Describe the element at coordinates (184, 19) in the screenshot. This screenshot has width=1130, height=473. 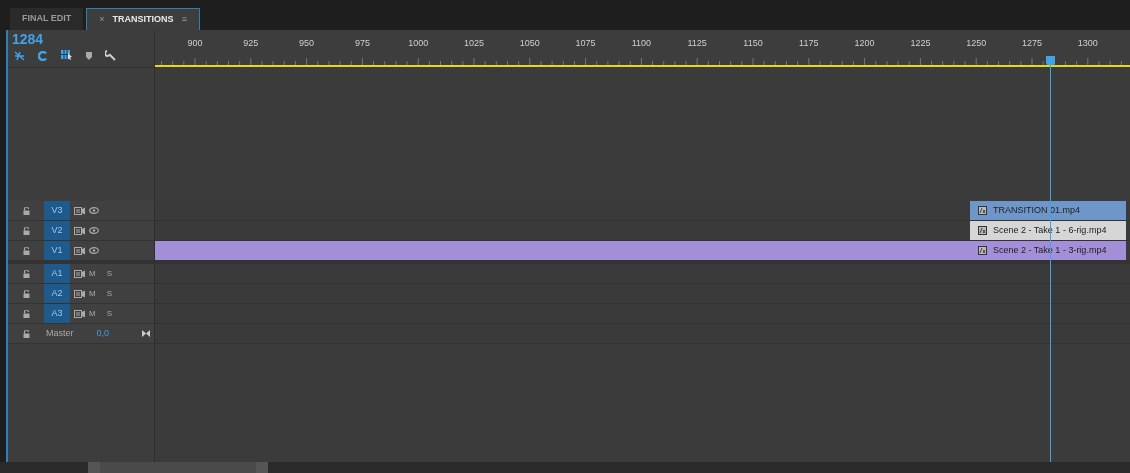
I see `menu-icon: ≡` at that location.